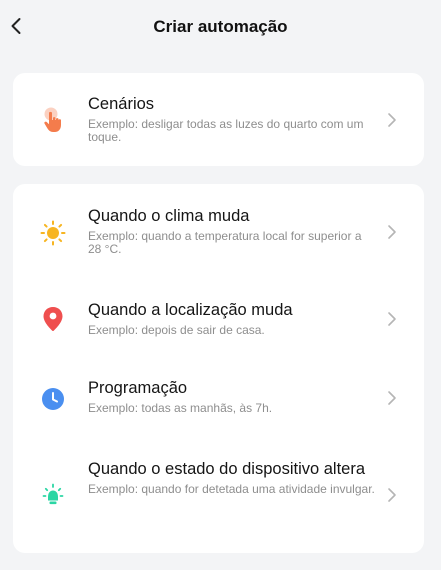 Image resolution: width=441 pixels, height=570 pixels. What do you see at coordinates (53, 319) in the screenshot?
I see `location-pin-icon` at bounding box center [53, 319].